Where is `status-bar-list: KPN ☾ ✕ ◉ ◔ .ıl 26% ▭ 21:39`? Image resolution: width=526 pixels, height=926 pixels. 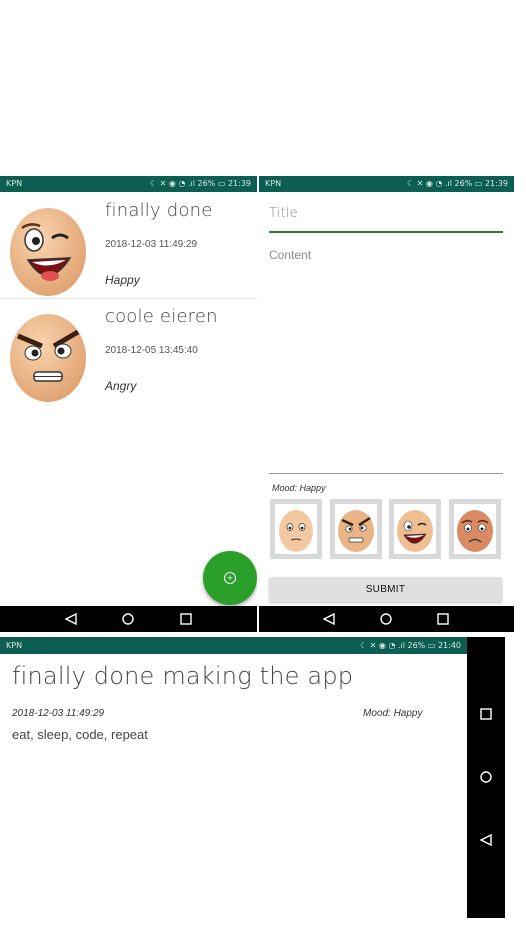
status-bar-list: KPN ☾ ✕ ◉ ◔ .ıl 26% ▭ 21:39 is located at coordinates (128, 184).